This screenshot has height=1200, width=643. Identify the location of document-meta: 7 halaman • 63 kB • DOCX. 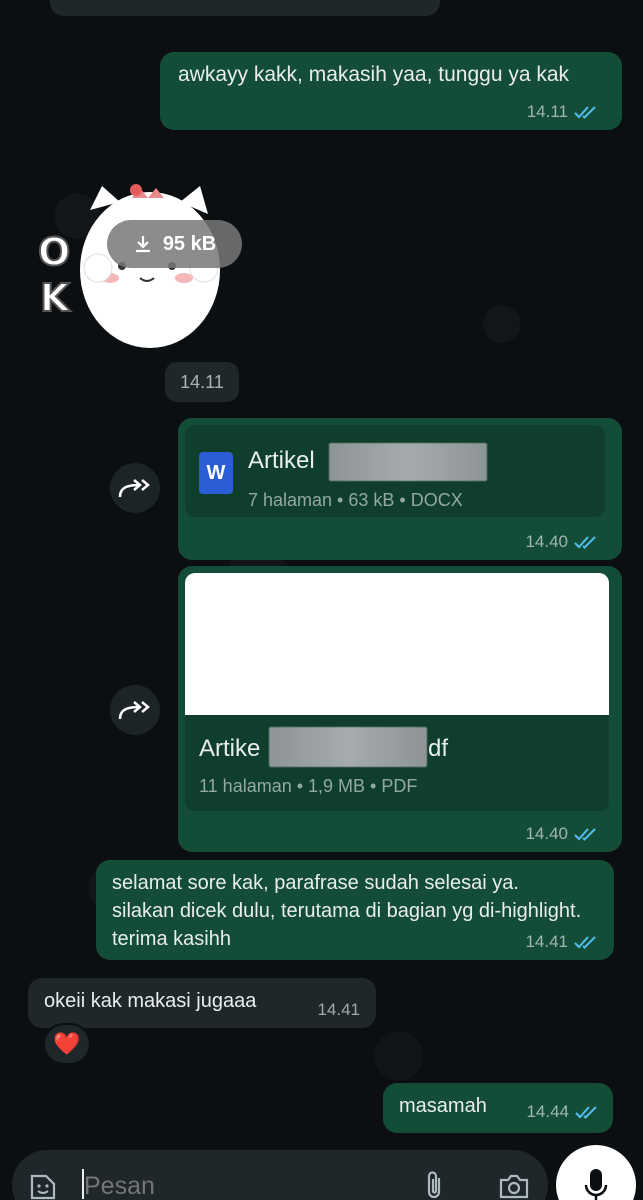
(355, 500).